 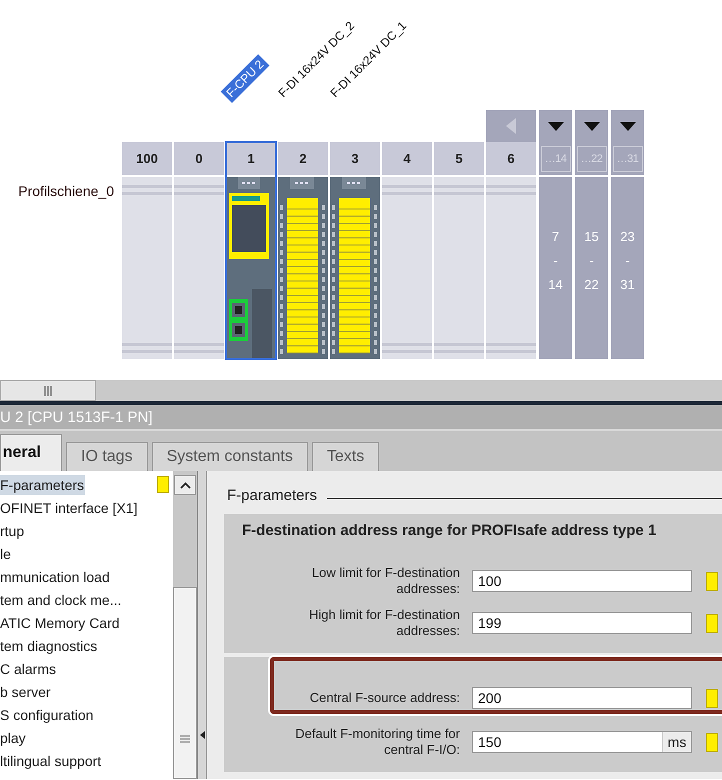 I want to click on input-field: 100, so click(x=582, y=581).